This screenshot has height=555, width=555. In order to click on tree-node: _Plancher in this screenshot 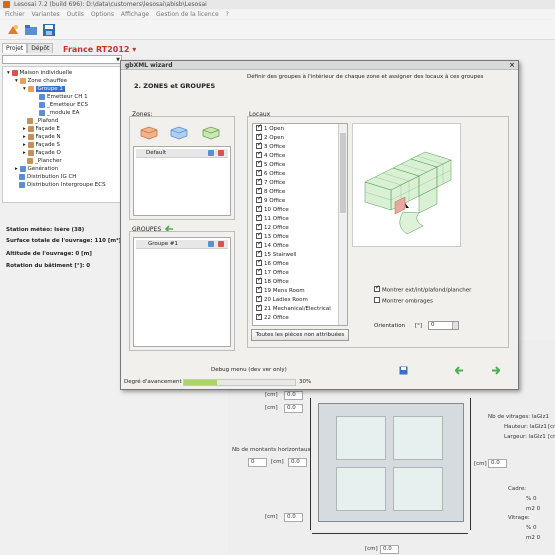, I will do `click(44, 161)`.